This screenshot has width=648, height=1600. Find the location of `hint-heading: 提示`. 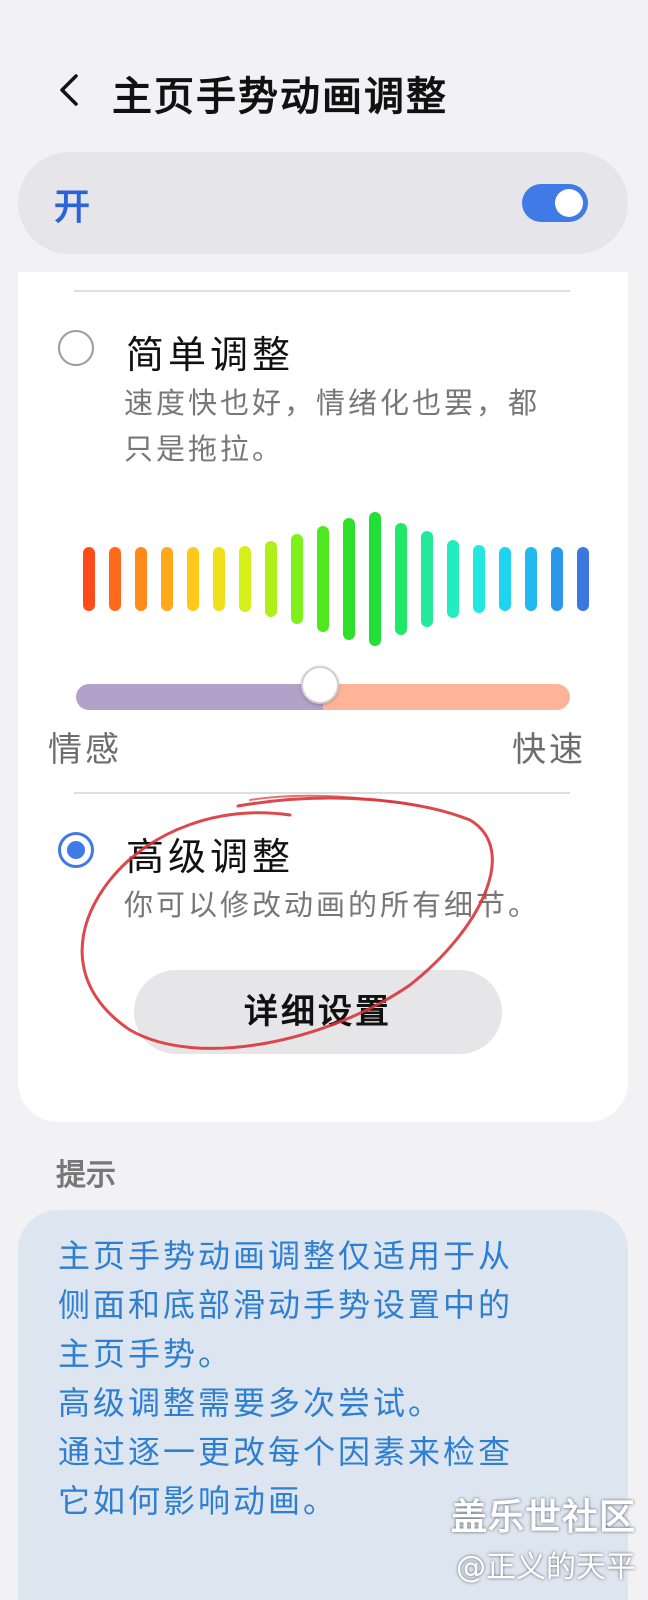

hint-heading: 提示 is located at coordinates (86, 1175).